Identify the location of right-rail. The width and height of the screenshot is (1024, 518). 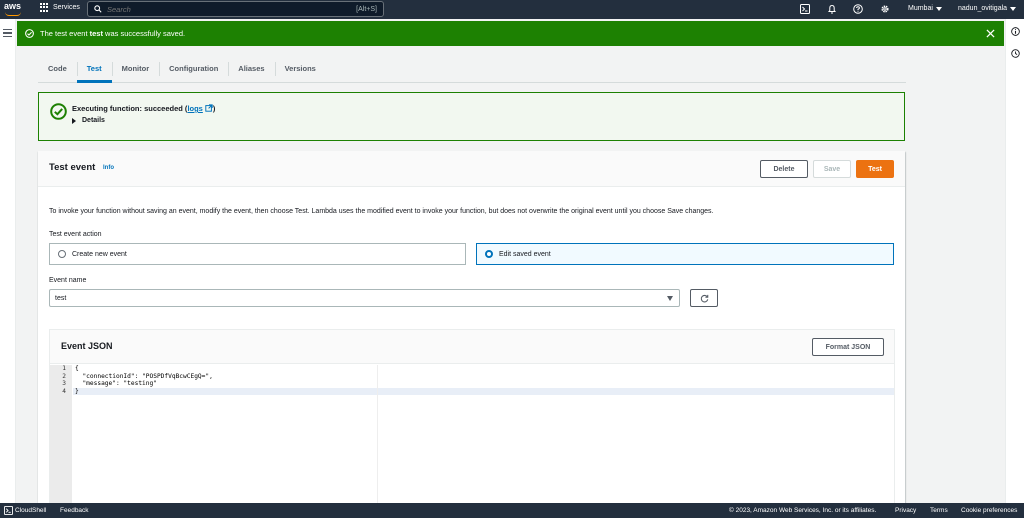
(1014, 261).